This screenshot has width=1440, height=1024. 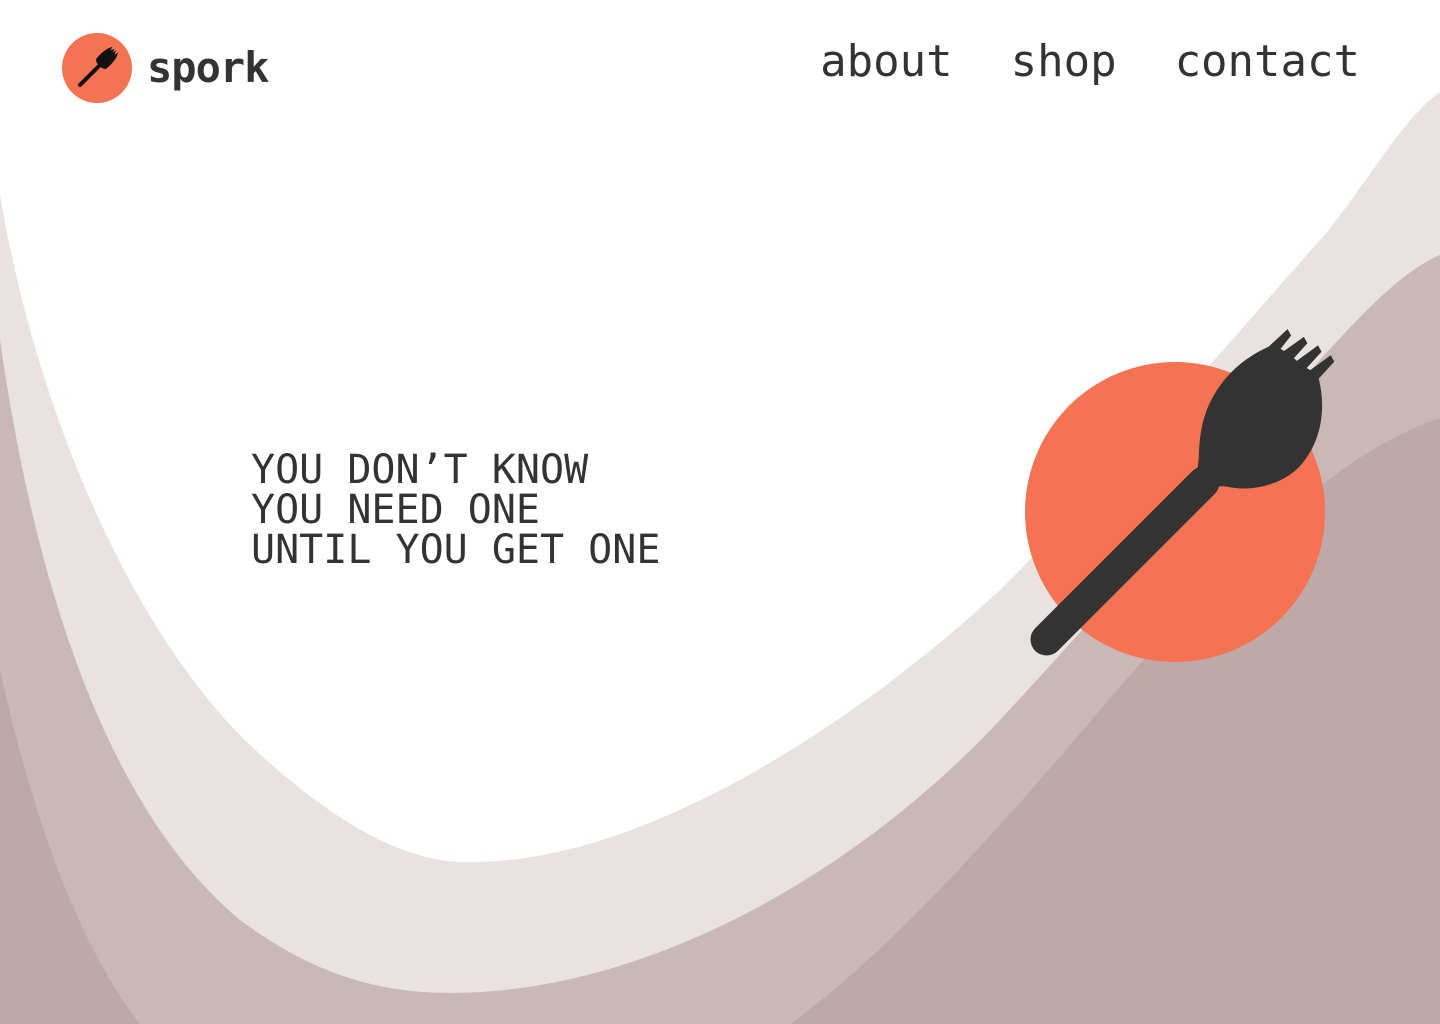 I want to click on brand-name: spork, so click(x=208, y=67).